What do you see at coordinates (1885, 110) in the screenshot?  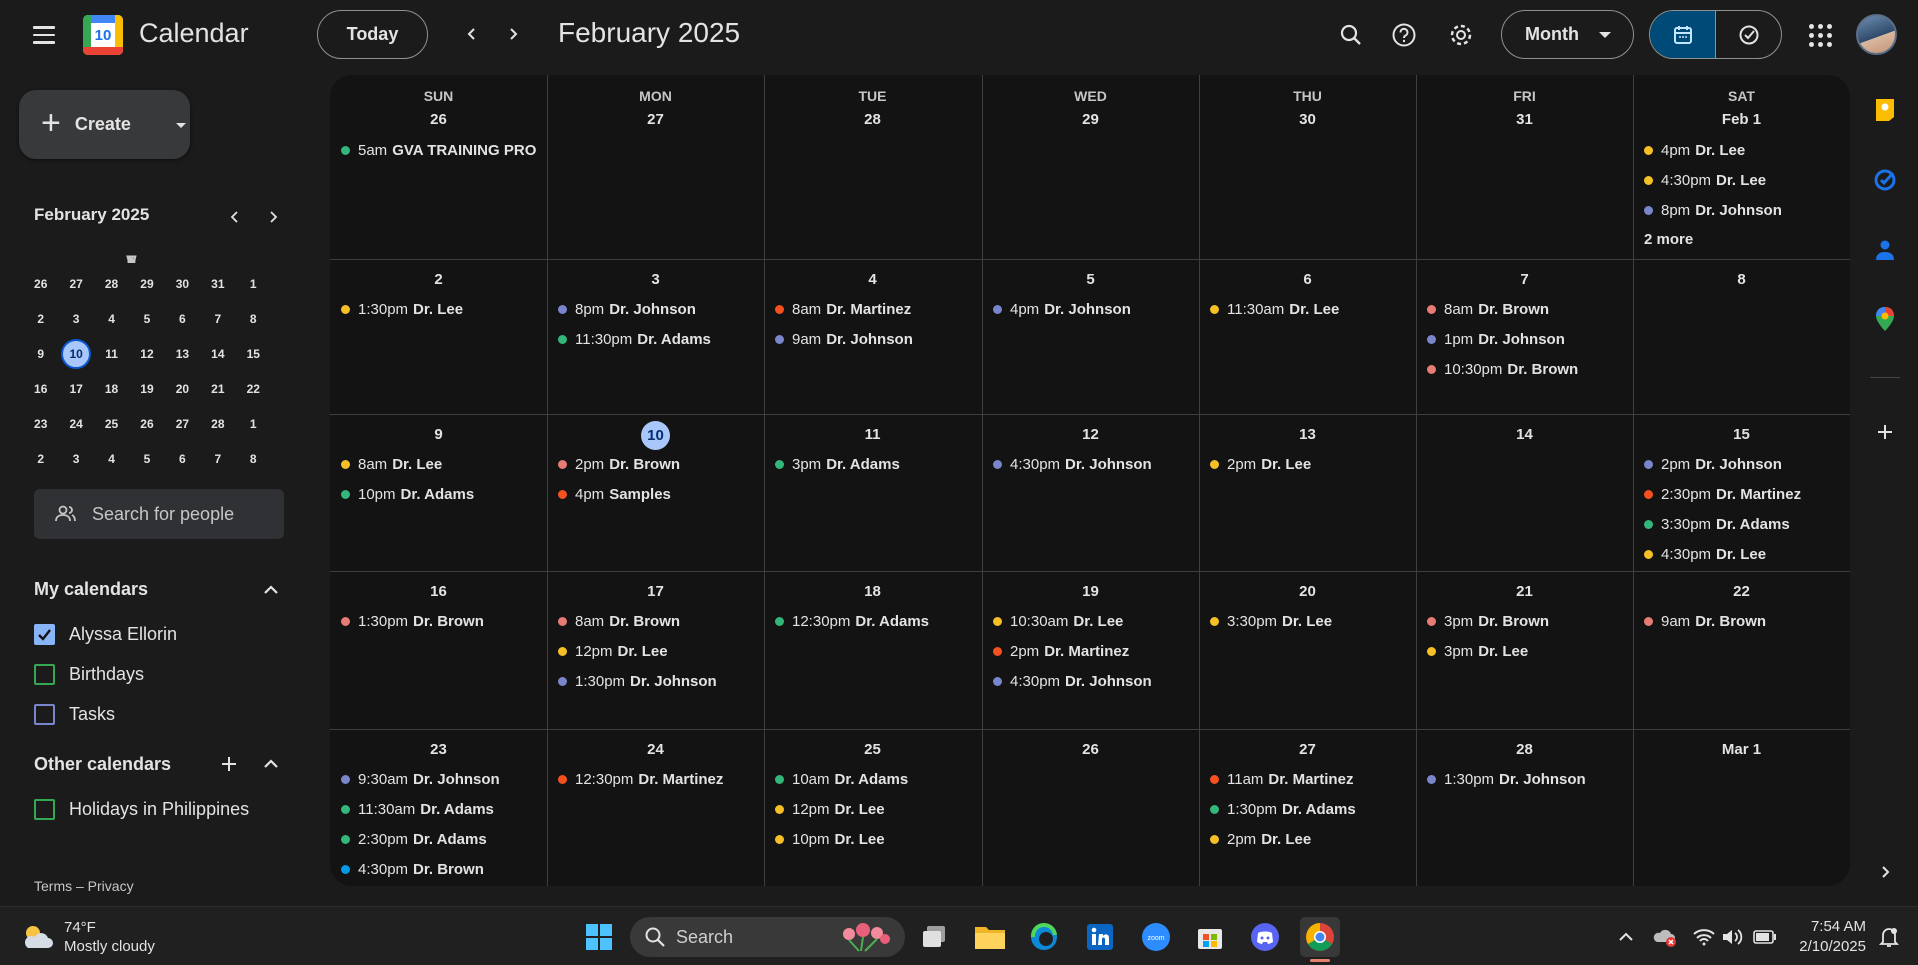 I see `keep-button` at bounding box center [1885, 110].